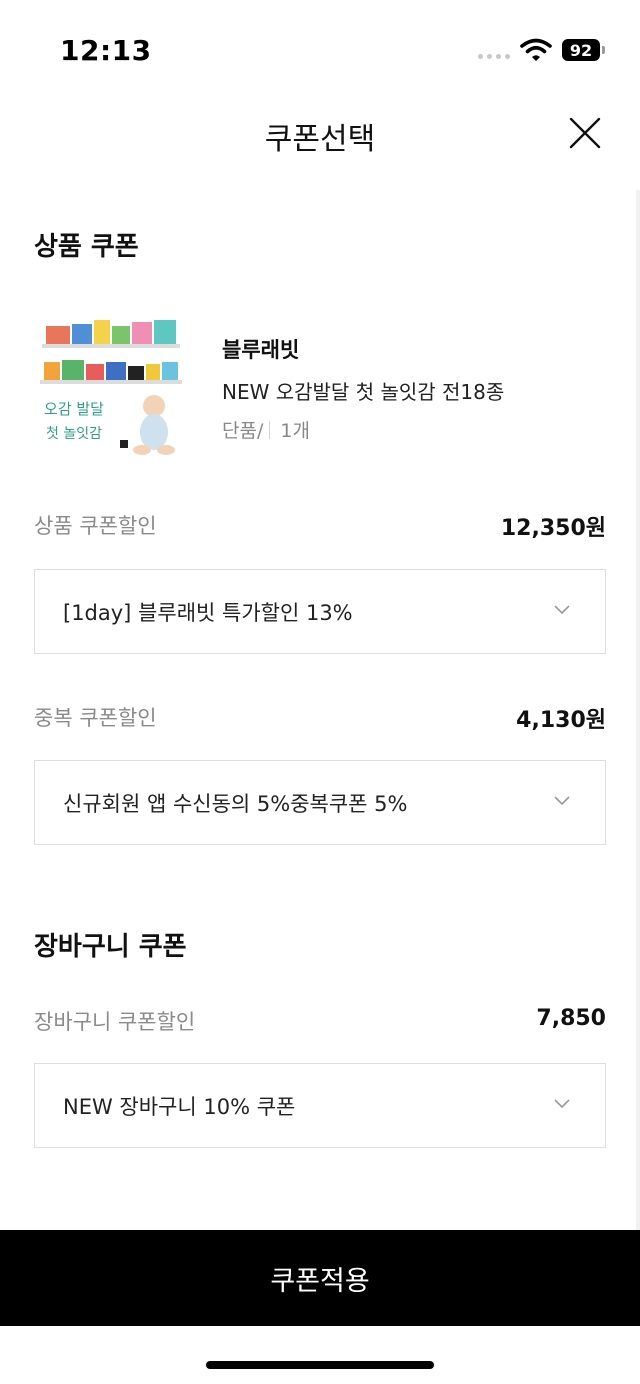 This screenshot has width=640, height=1384. I want to click on product-coupon-select: [1day] 블루래빗 특가할인 13%, so click(320, 611).